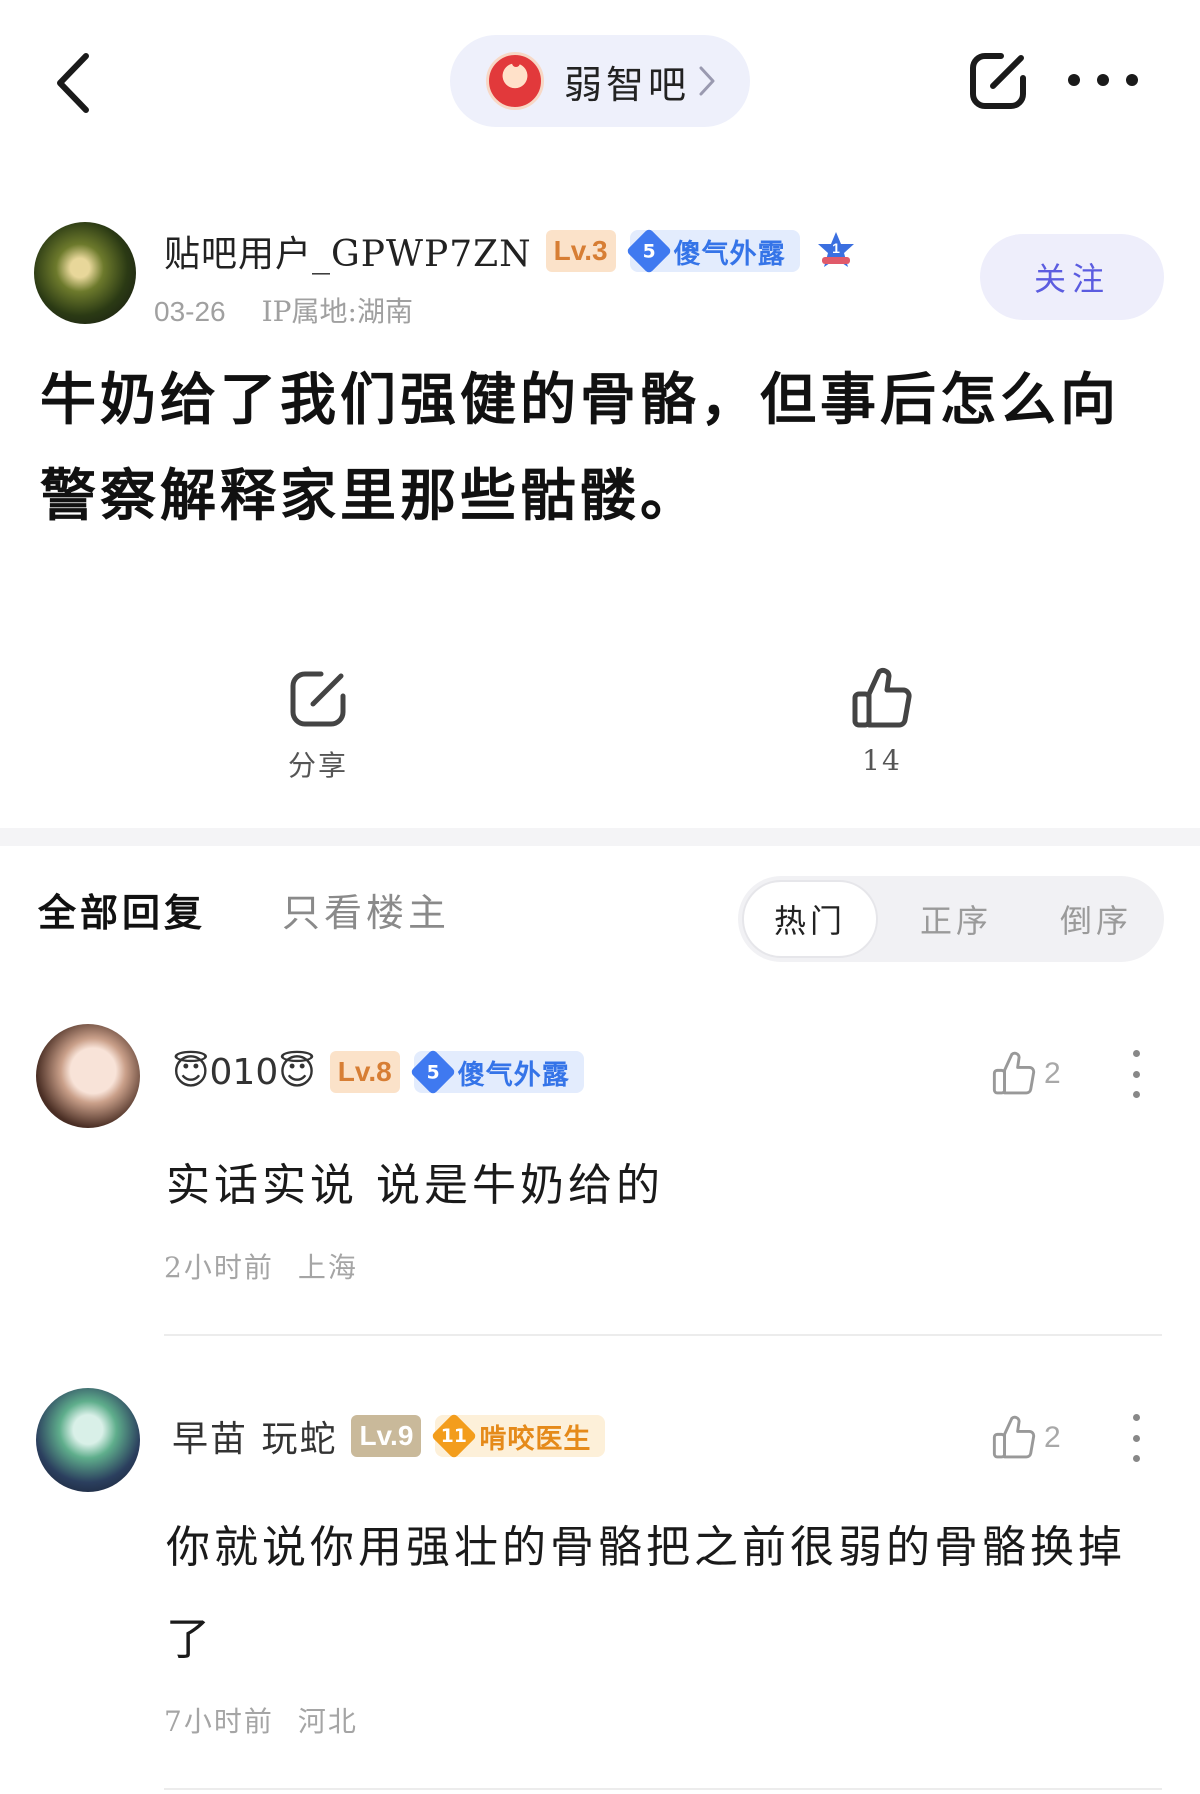 The image size is (1200, 1794). Describe the element at coordinates (627, 84) in the screenshot. I see `forum-name: 弱智吧` at that location.